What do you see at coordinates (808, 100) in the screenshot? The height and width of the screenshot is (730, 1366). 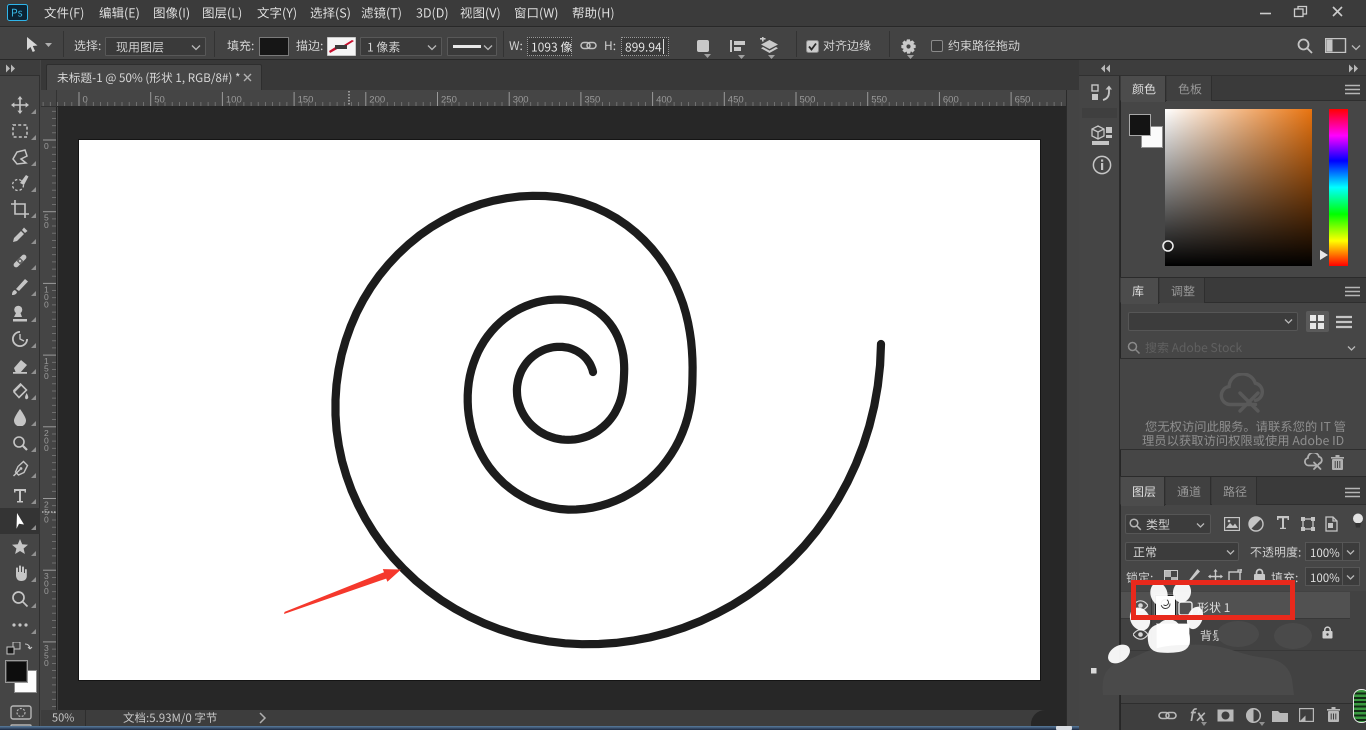 I see `svg-text: 500` at bounding box center [808, 100].